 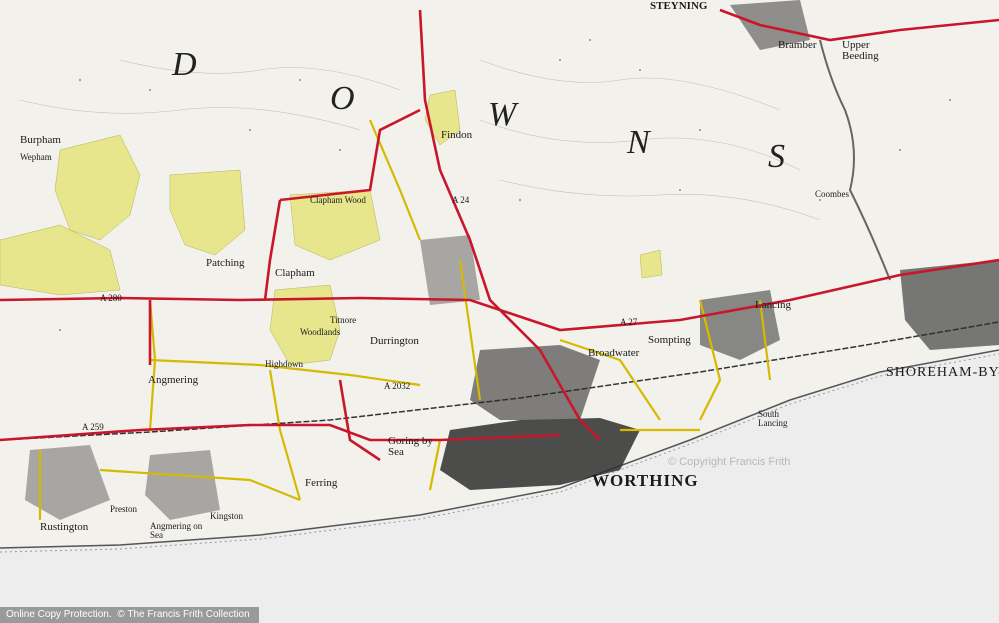 What do you see at coordinates (629, 322) in the screenshot?
I see `road-a27: A 27` at bounding box center [629, 322].